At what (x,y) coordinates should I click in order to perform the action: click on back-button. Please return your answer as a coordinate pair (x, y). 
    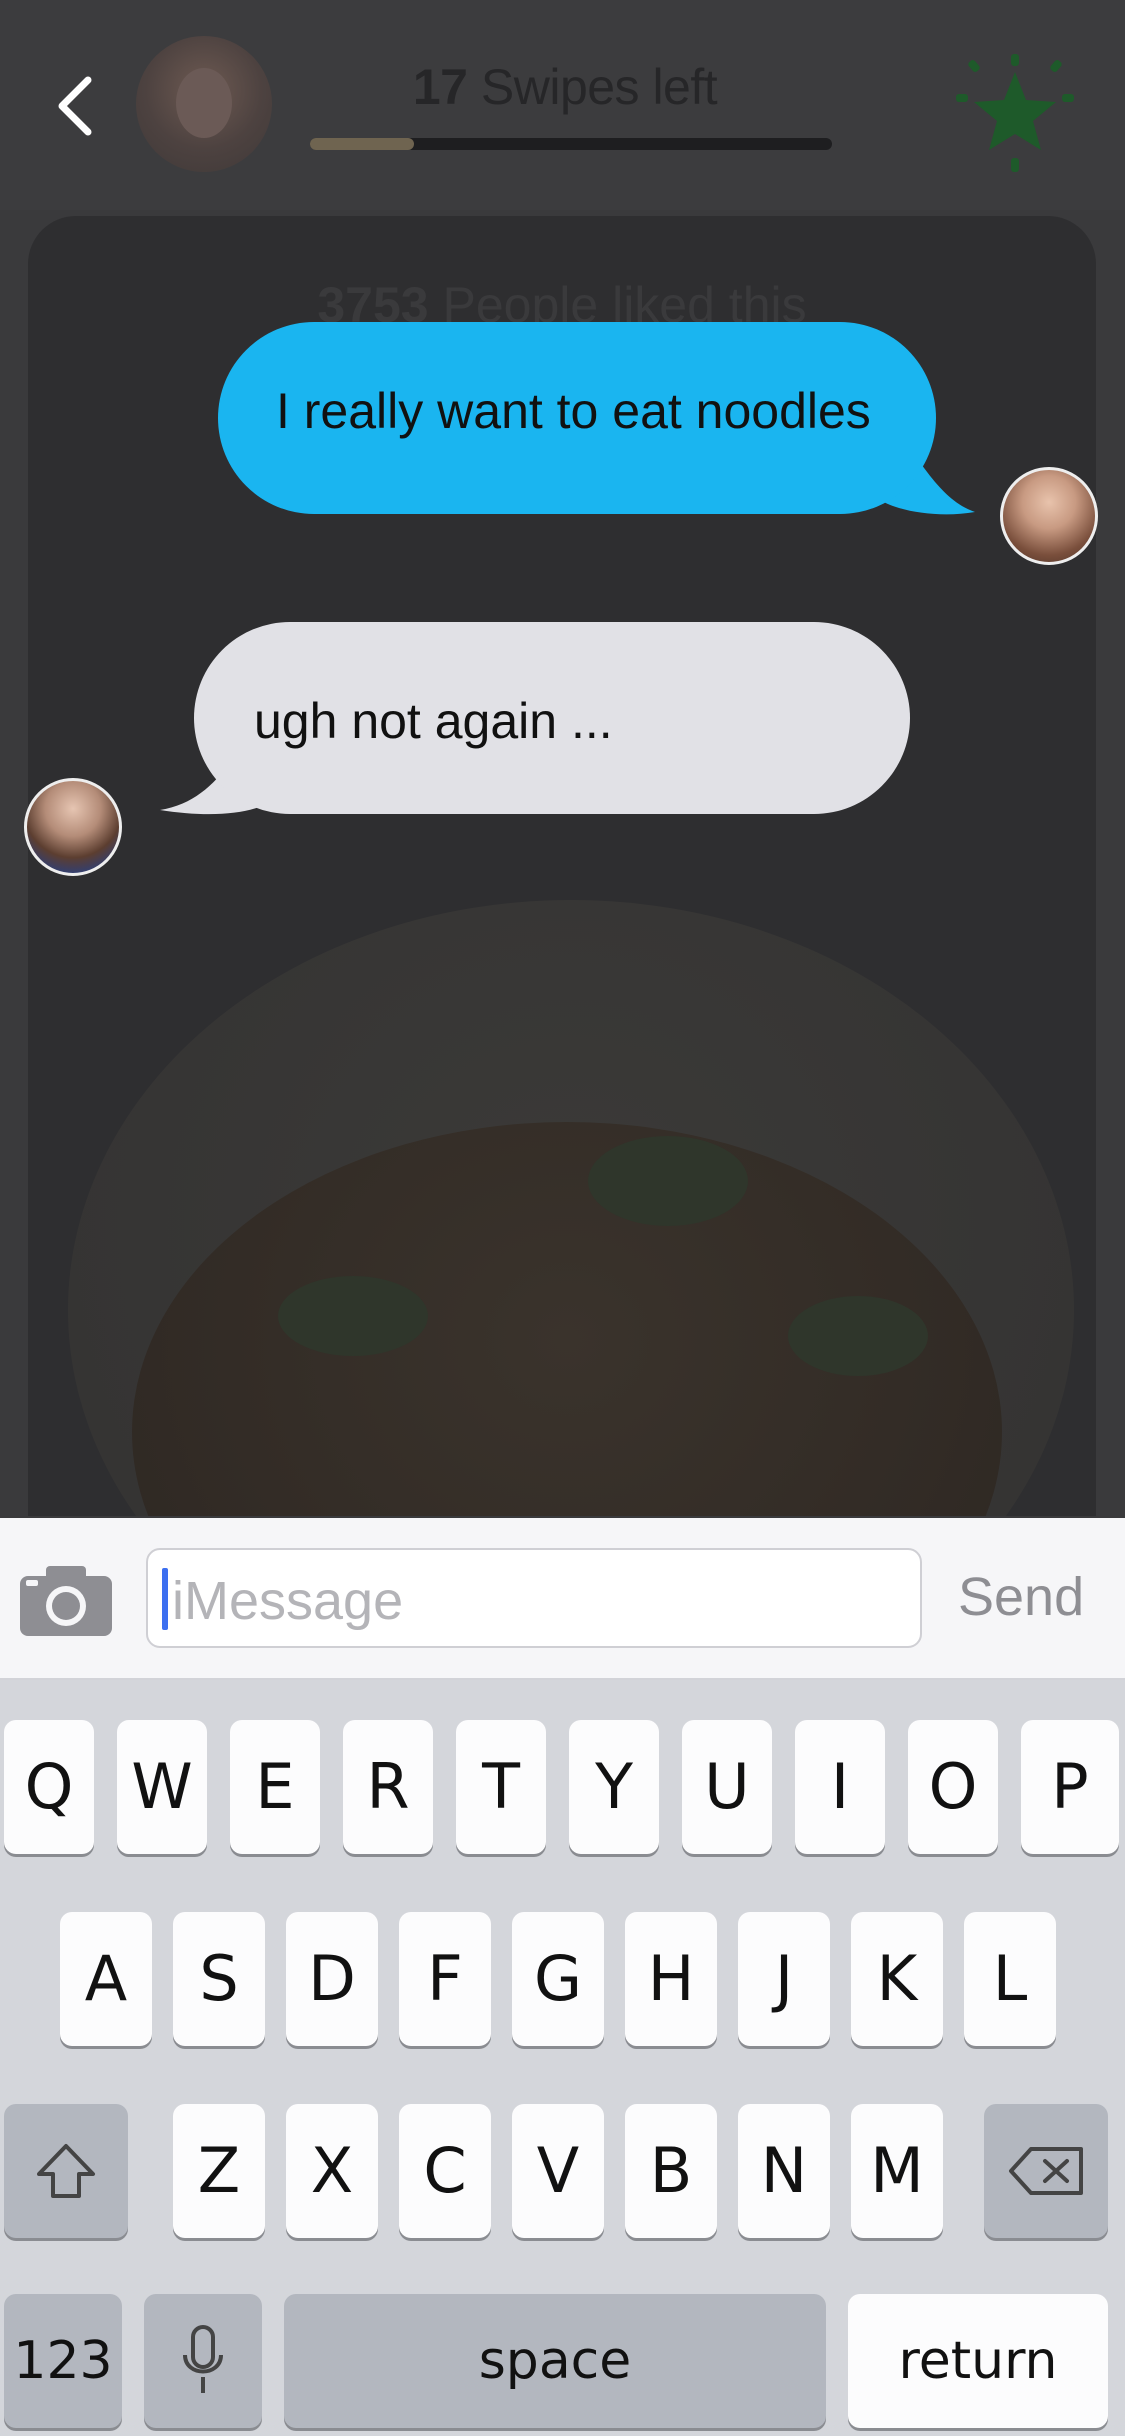
    Looking at the image, I should click on (74, 106).